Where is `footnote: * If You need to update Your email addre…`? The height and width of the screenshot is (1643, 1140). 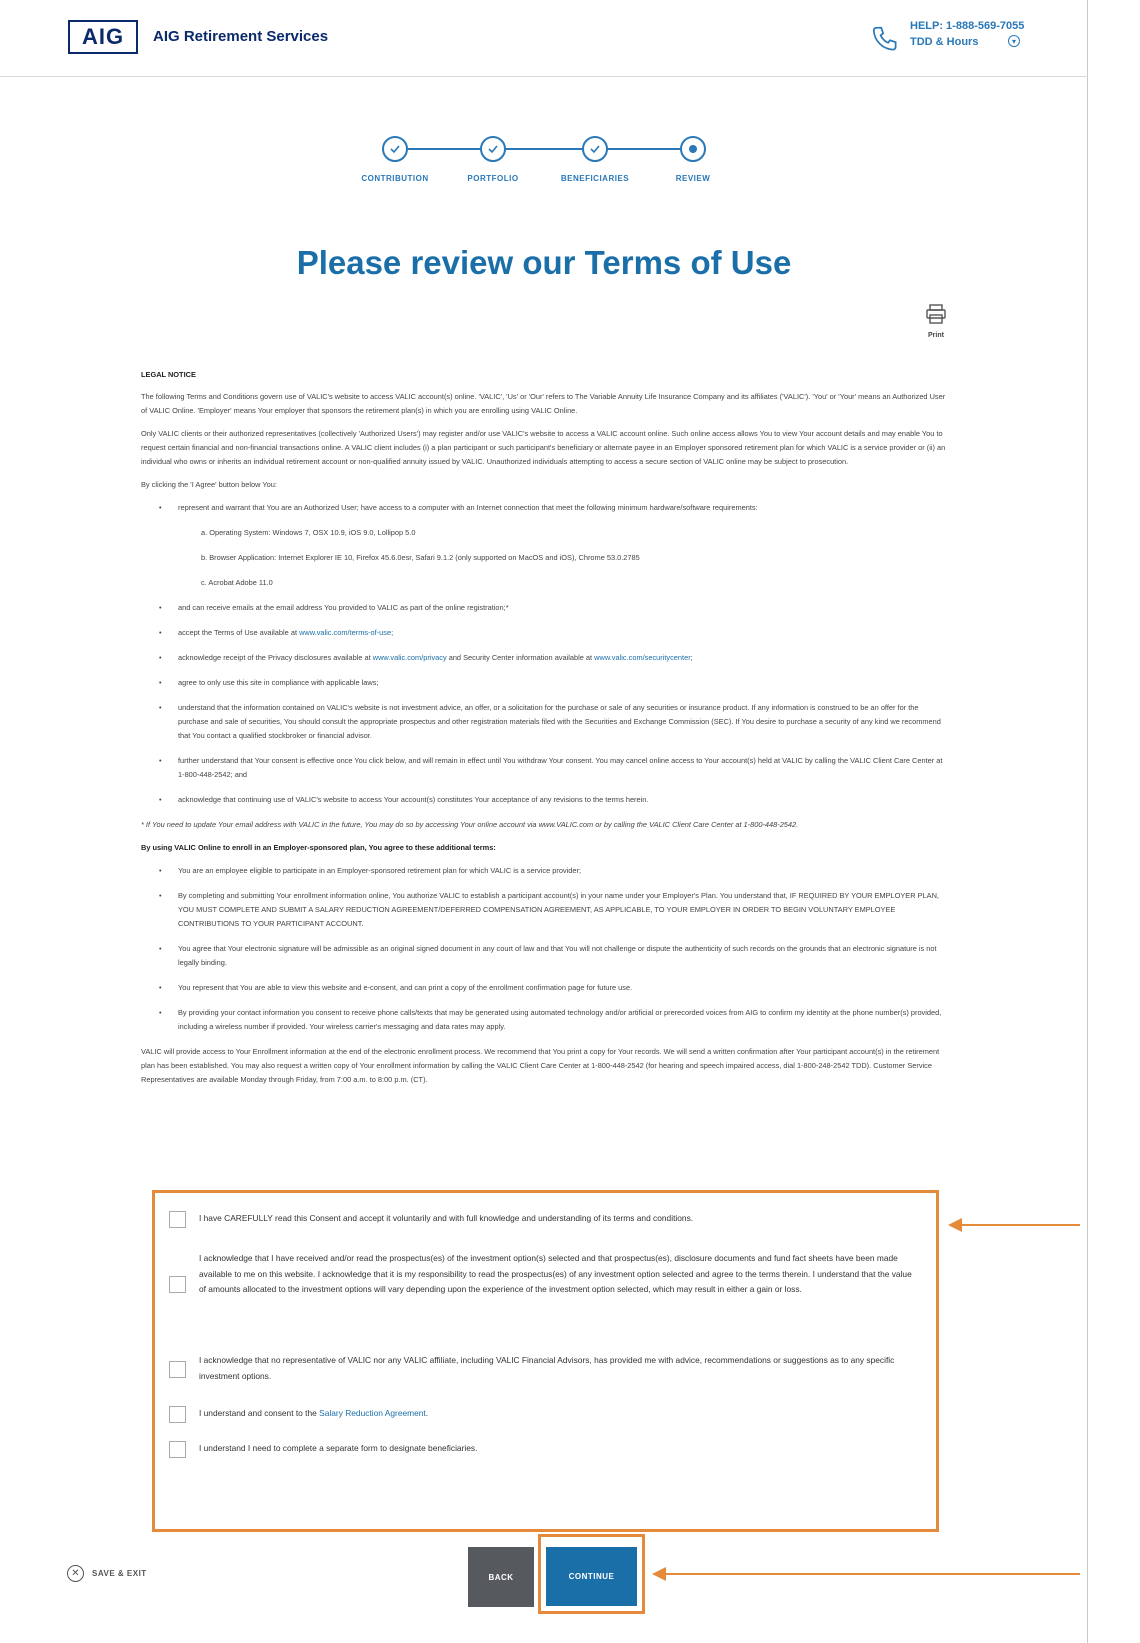 footnote: * If You need to update Your email addre… is located at coordinates (470, 824).